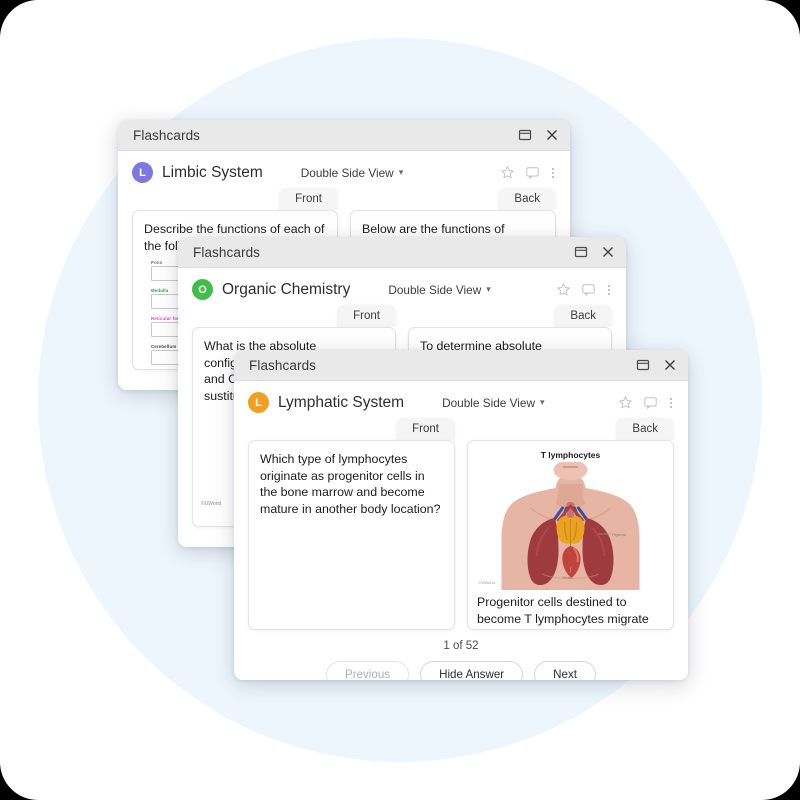 The width and height of the screenshot is (800, 800). Describe the element at coordinates (570, 526) in the screenshot. I see `anatomy-illustration: Thymus Heart ©UWorld` at that location.